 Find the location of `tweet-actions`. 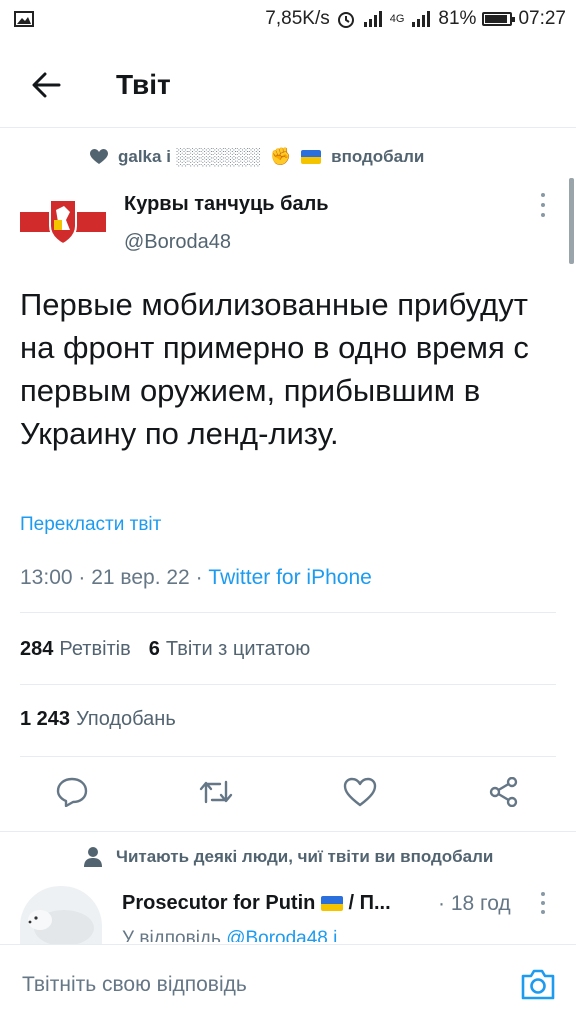

tweet-actions is located at coordinates (288, 795).